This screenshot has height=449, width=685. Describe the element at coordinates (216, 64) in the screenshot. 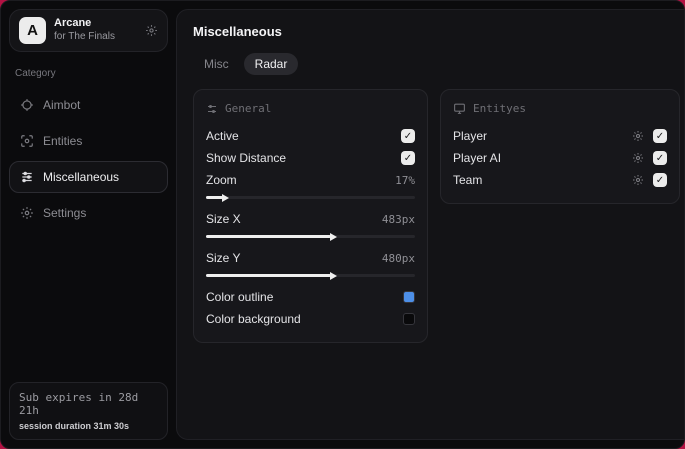

I see `tab-misc: Misc` at that location.